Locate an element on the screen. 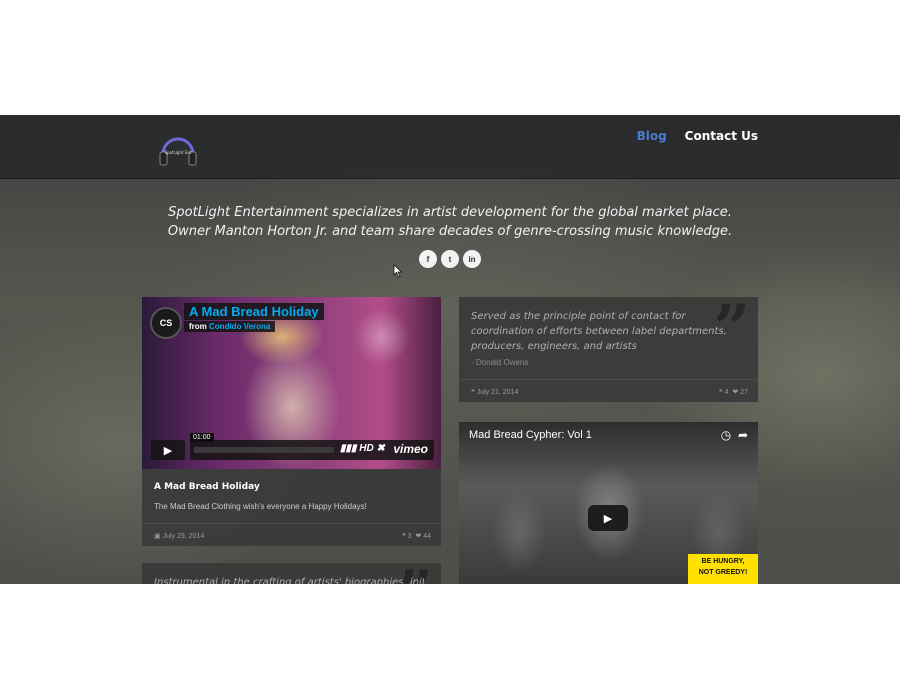 This screenshot has width=900, height=700. post-meta: ❝ July 21, 2014 is located at coordinates (494, 392).